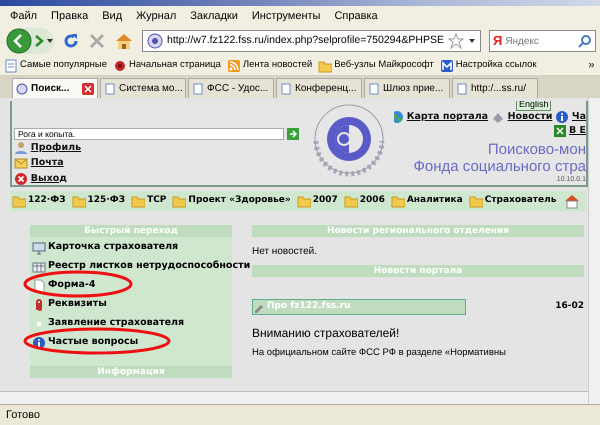 Image resolution: width=600 pixels, height=425 pixels. Describe the element at coordinates (116, 323) in the screenshot. I see `quick-link: Заявление страхователя` at that location.